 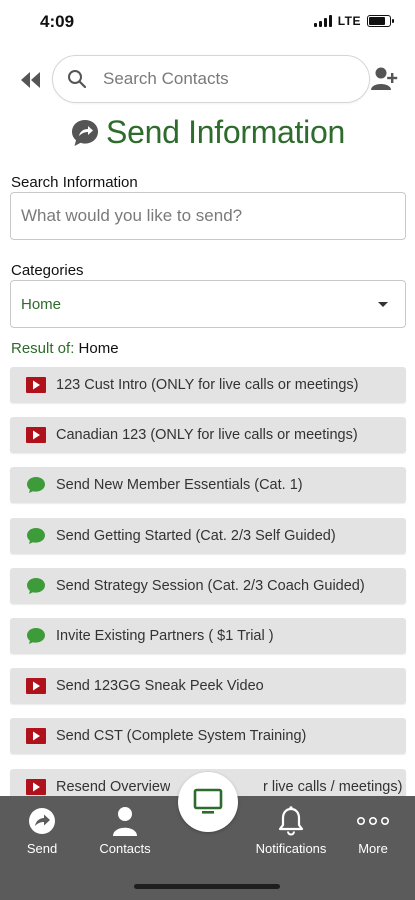 I want to click on list-item-label: Send 123GG Sneak Peek Video, so click(x=160, y=686).